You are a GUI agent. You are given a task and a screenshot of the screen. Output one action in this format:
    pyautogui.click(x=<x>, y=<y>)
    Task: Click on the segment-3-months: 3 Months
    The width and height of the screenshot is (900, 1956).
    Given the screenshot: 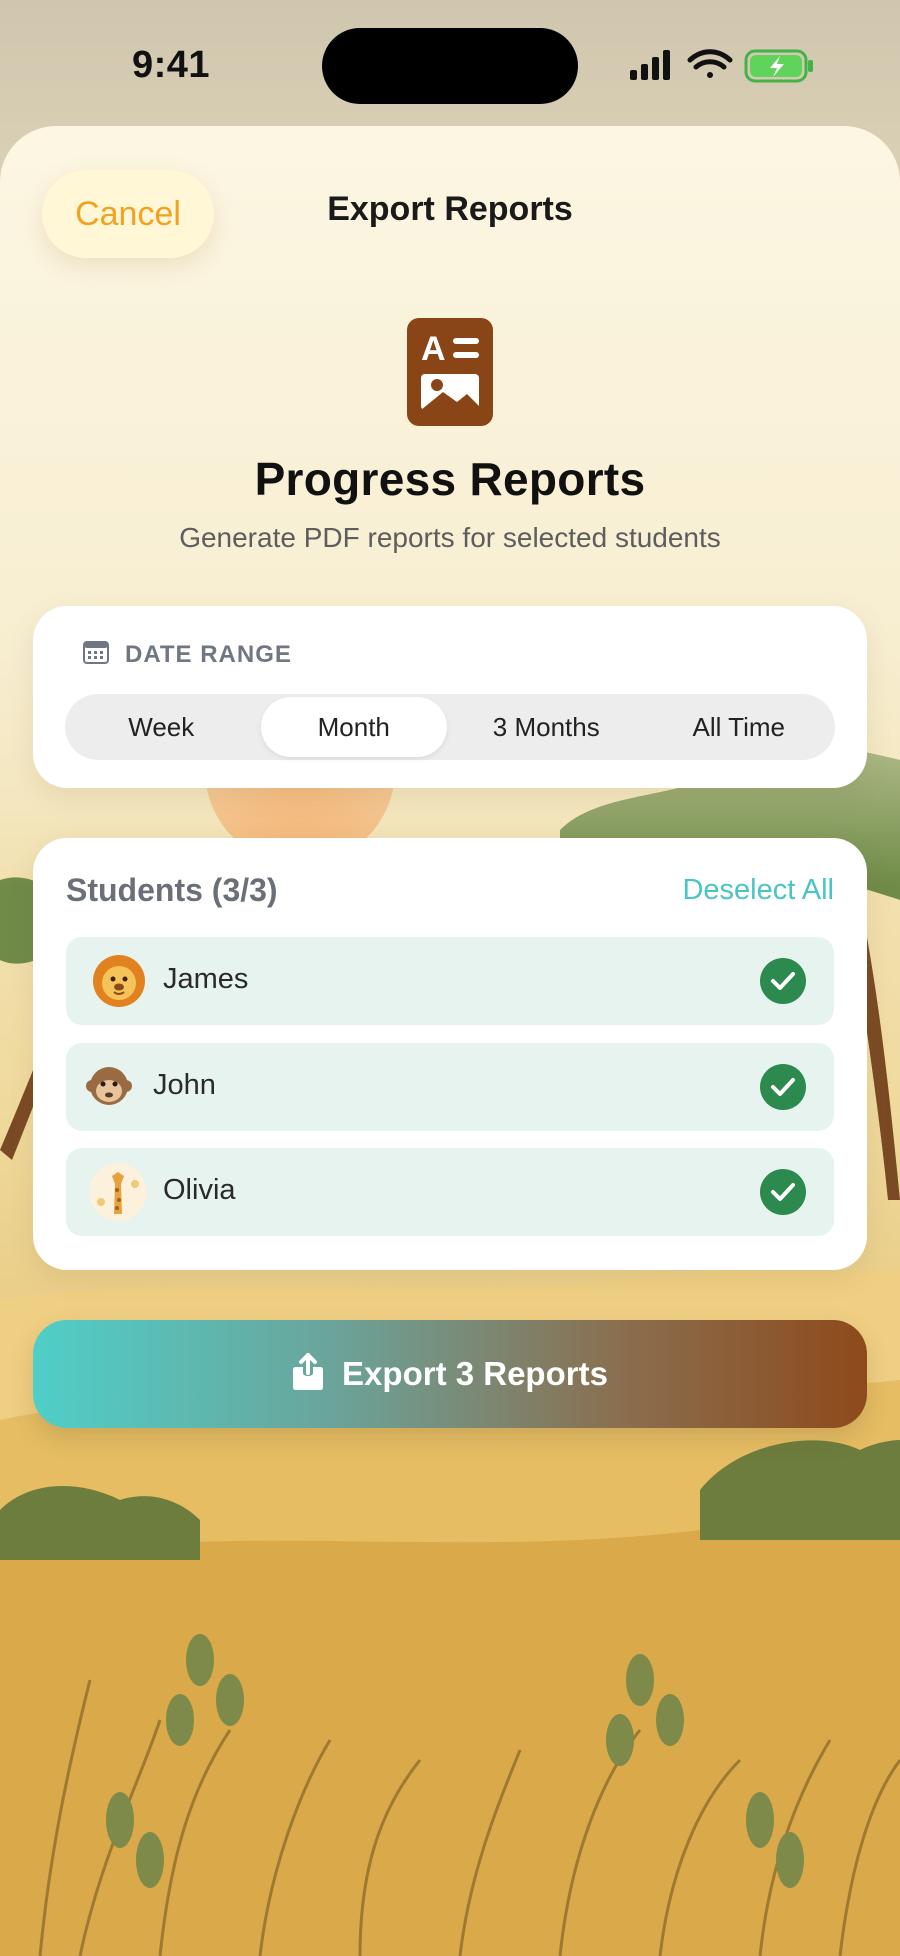 What is the action you would take?
    pyautogui.click(x=546, y=727)
    